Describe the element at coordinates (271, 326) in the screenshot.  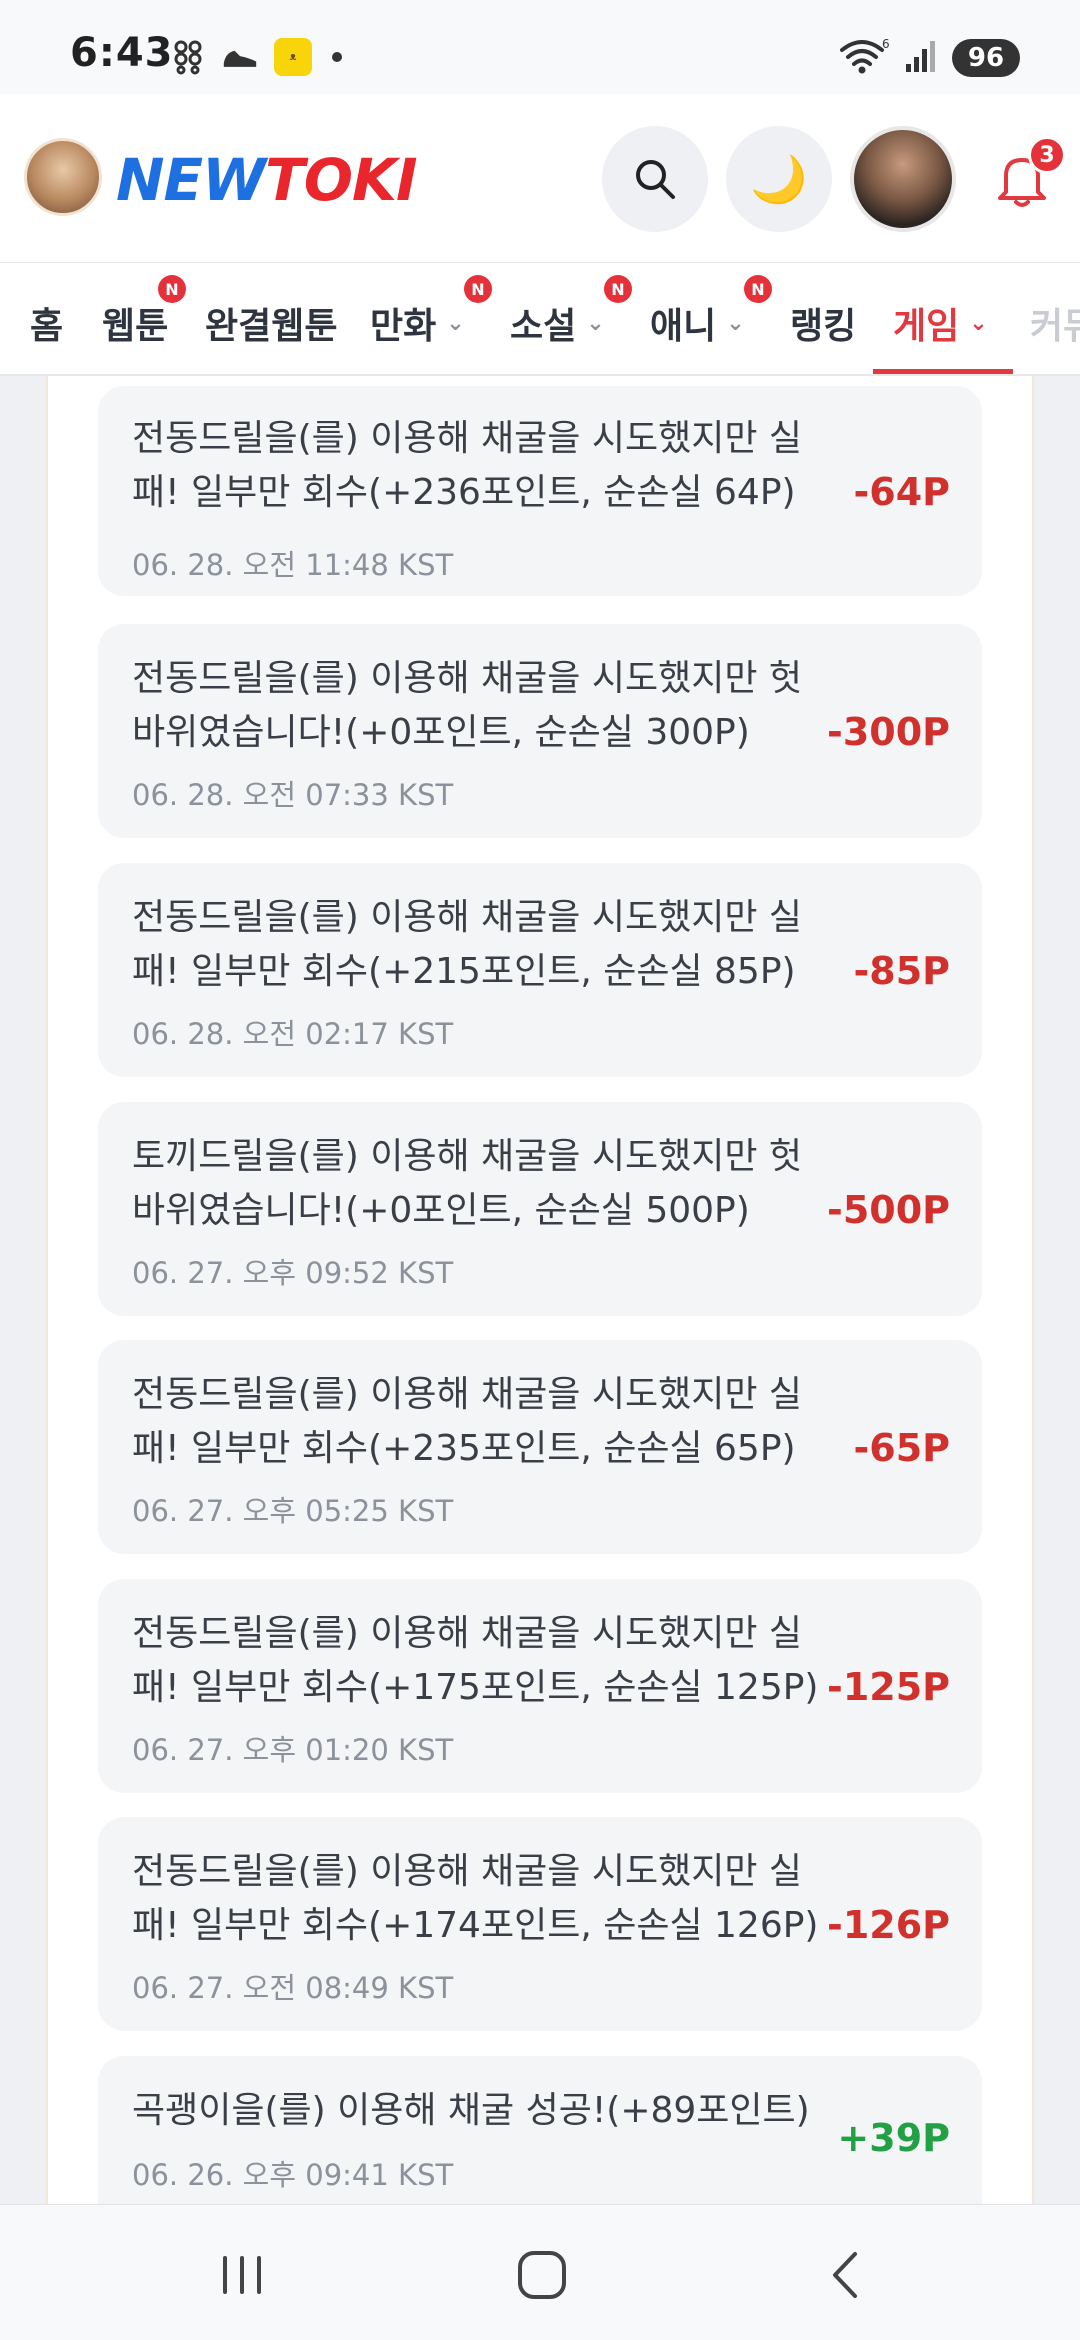
I see `tab-label: 완결웹툰` at that location.